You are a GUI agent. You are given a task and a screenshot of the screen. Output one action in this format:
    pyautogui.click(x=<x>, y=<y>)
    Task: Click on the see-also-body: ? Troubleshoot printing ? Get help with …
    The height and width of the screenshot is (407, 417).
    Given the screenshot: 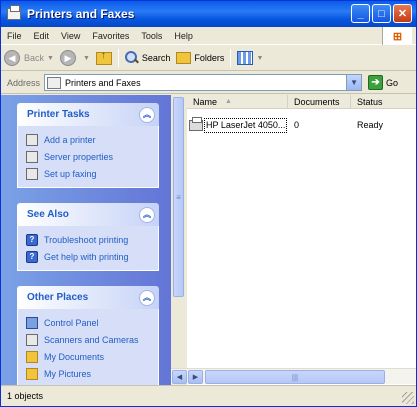 What is the action you would take?
    pyautogui.click(x=88, y=248)
    